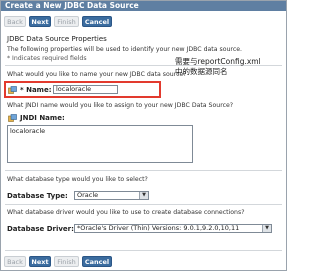  Describe the element at coordinates (12, 118) in the screenshot. I see `jndi-icon` at that location.